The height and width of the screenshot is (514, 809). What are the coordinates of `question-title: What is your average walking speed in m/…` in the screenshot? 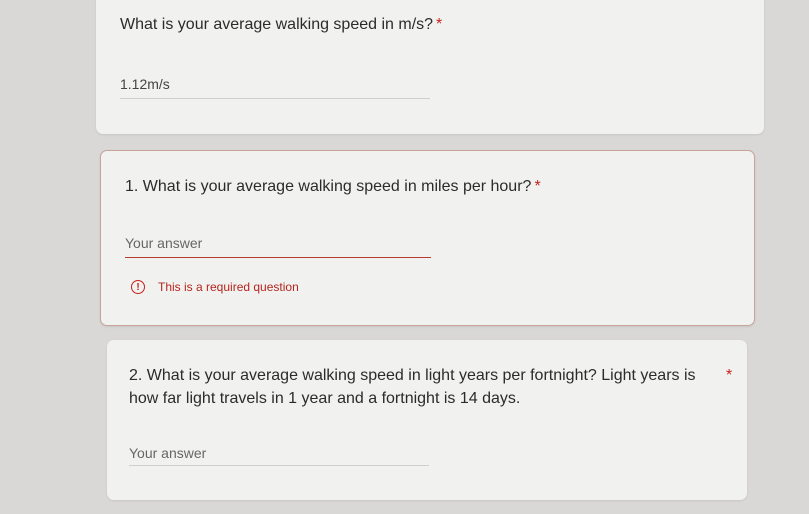 It's located at (281, 25).